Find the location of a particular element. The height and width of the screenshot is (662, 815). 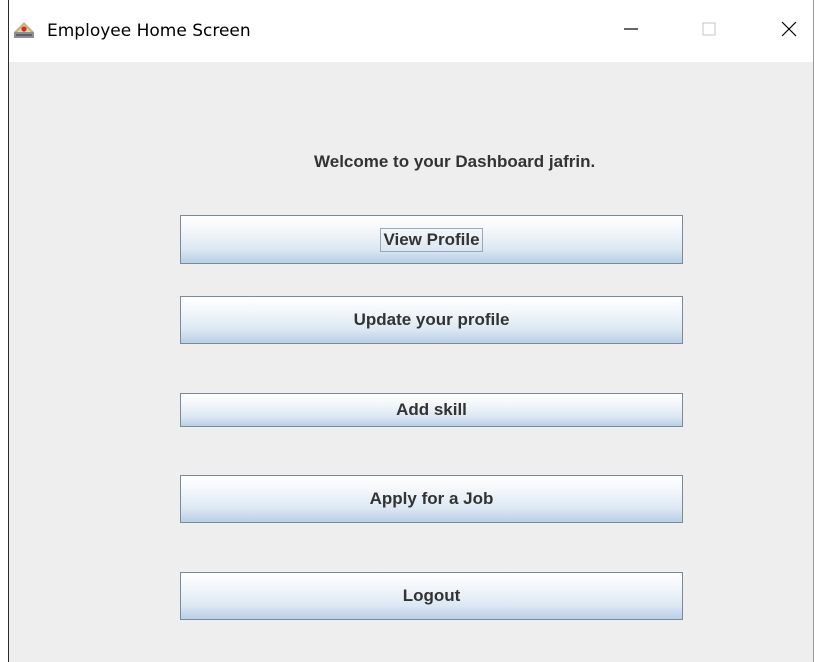

close-button is located at coordinates (787, 31).